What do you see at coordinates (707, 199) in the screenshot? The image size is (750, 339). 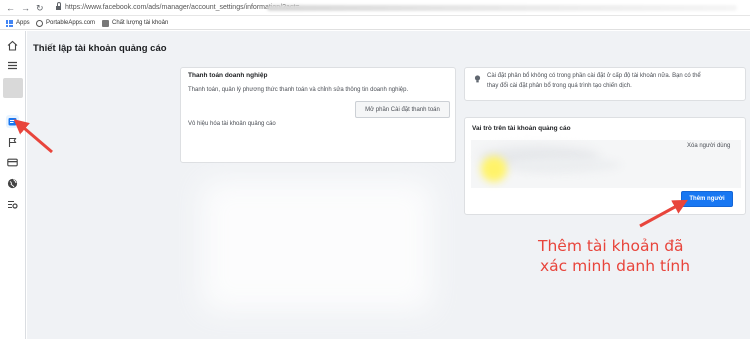 I see `add-person-button: Thêm người` at bounding box center [707, 199].